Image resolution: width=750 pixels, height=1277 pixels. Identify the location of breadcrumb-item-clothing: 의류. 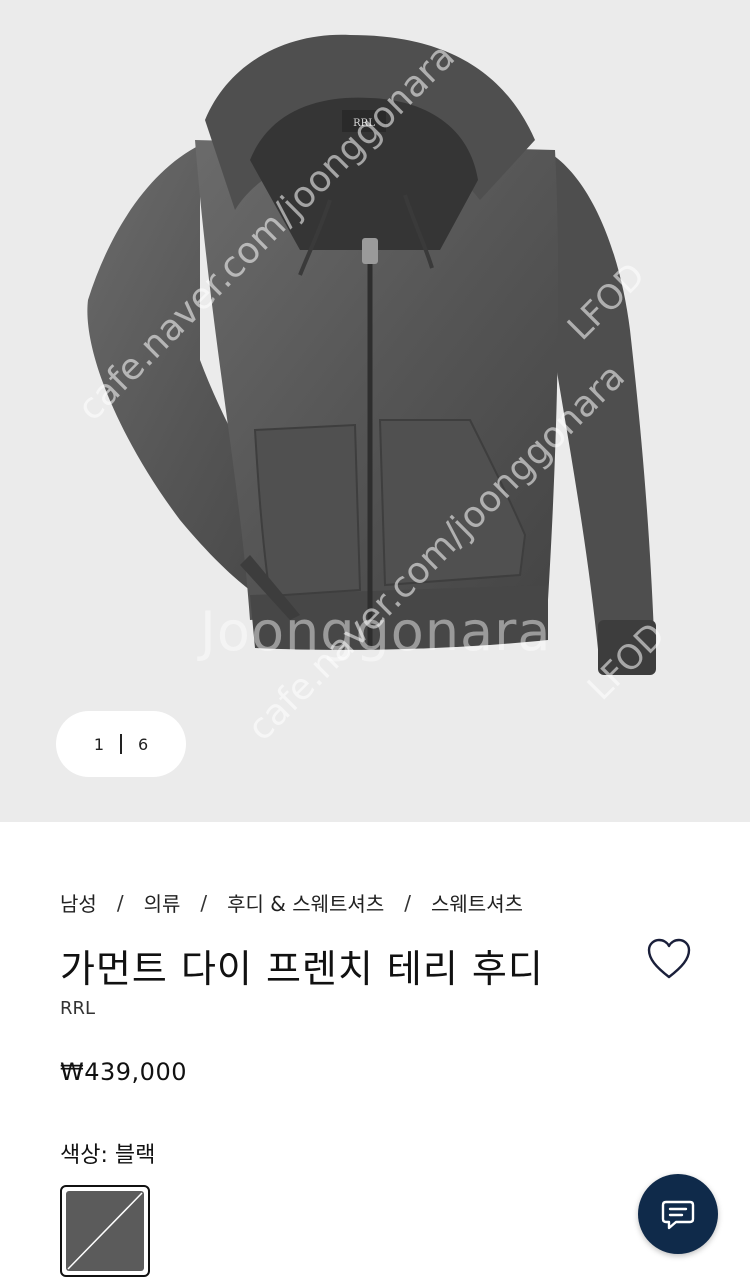
(162, 902).